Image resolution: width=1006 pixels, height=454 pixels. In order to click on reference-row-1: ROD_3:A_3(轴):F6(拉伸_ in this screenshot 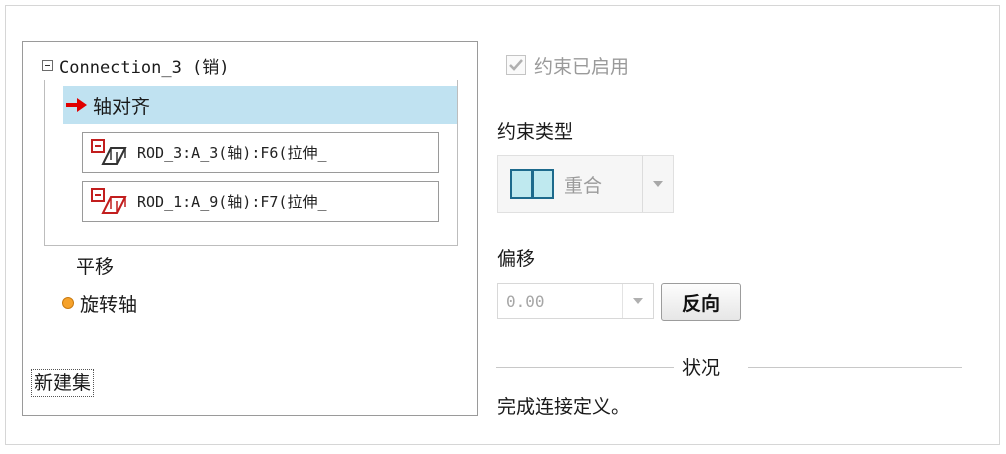, I will do `click(260, 152)`.